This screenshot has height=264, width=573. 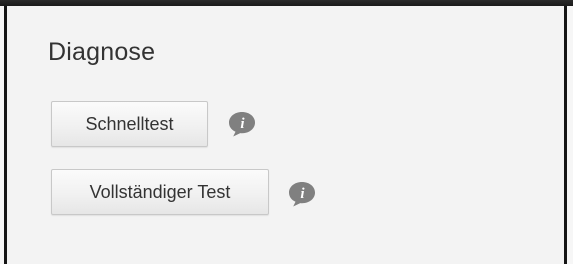 I want to click on section-title: Diagnose, so click(x=102, y=52).